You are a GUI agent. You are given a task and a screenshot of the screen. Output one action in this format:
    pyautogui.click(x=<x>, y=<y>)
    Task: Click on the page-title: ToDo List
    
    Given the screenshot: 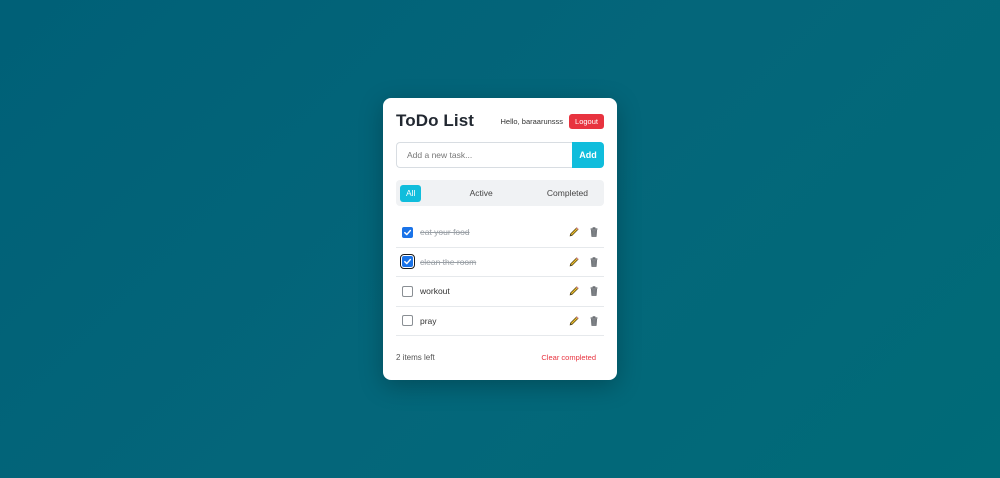 What is the action you would take?
    pyautogui.click(x=435, y=120)
    